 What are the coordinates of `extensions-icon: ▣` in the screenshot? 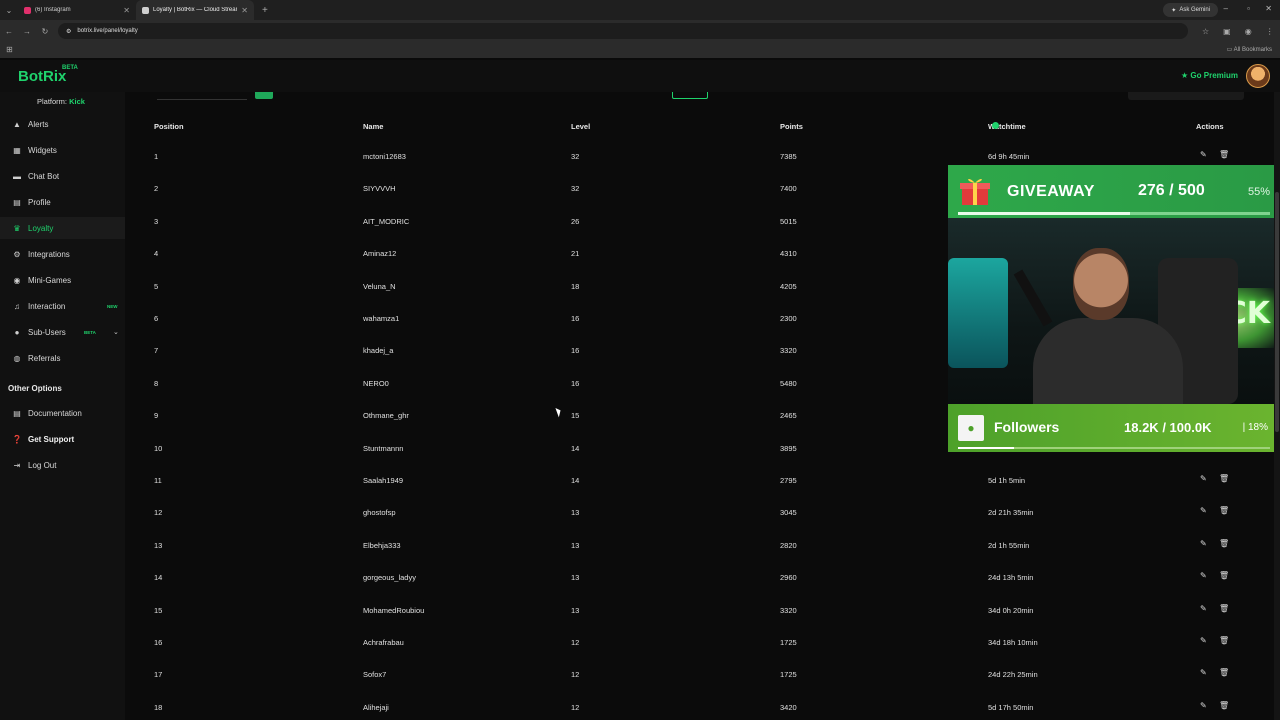 It's located at (1227, 31).